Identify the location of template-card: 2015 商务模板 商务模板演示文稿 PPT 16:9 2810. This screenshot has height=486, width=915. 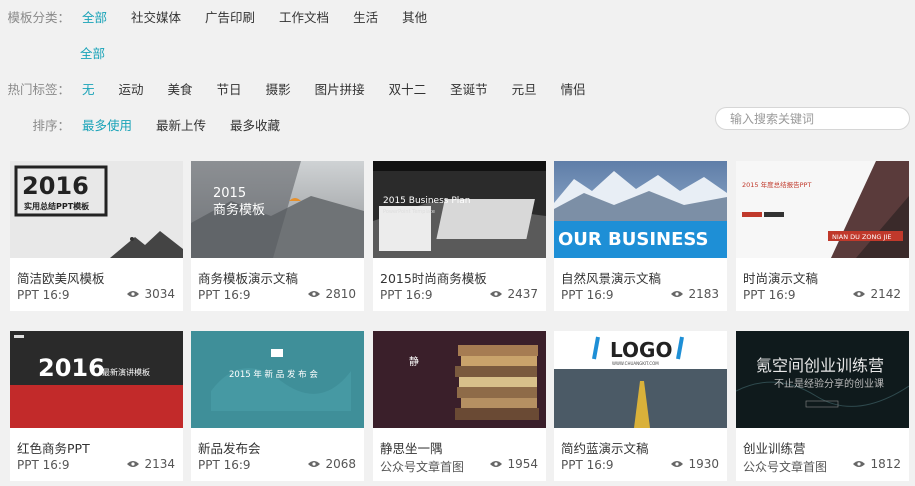
(277, 236).